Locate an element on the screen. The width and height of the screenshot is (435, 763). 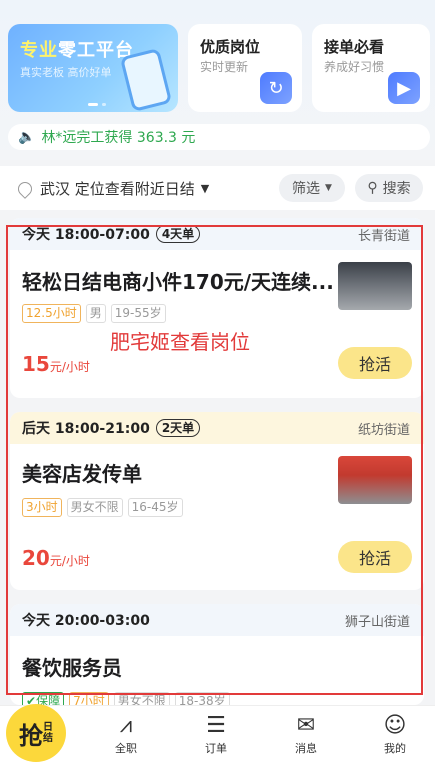
quality-jobs-card: 优质岗位 实时更新 ↻ is located at coordinates (245, 68).